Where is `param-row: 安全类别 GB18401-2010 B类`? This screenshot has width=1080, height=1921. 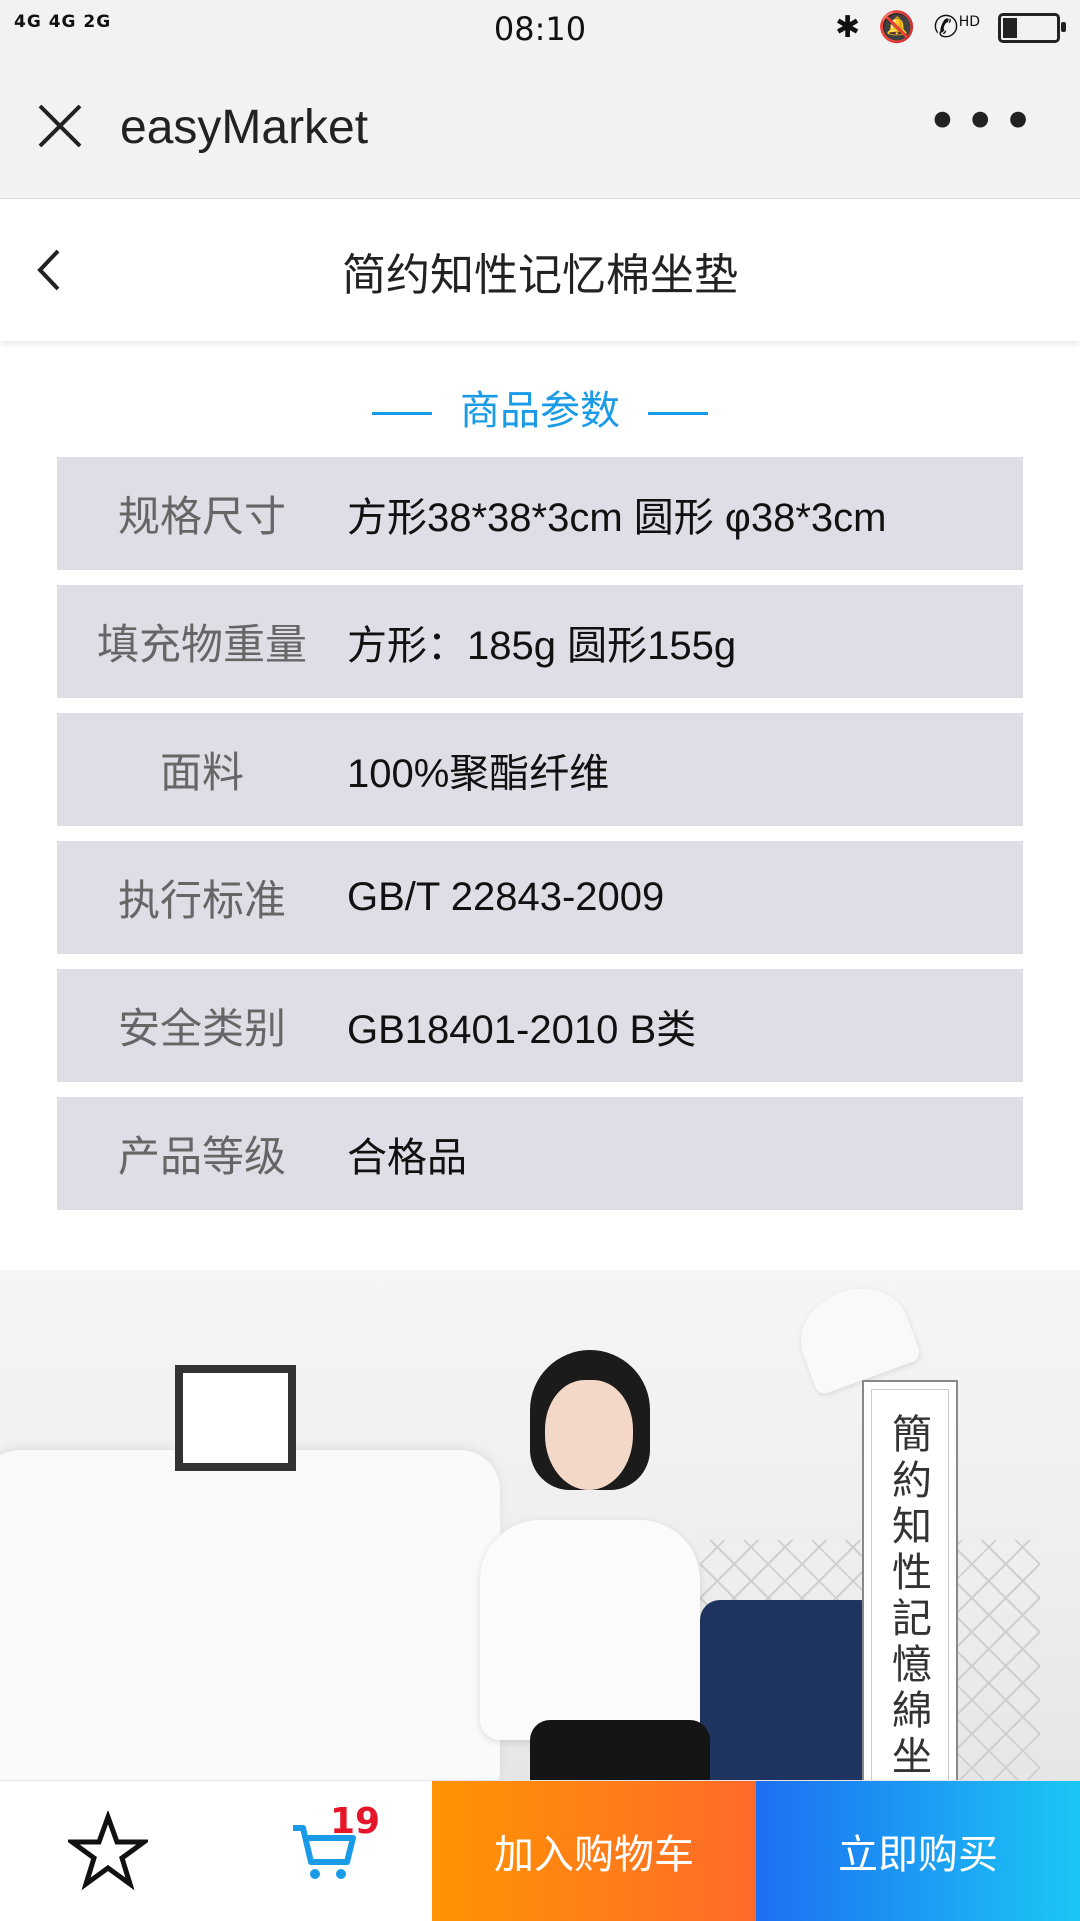
param-row: 安全类别 GB18401-2010 B类 is located at coordinates (540, 1025).